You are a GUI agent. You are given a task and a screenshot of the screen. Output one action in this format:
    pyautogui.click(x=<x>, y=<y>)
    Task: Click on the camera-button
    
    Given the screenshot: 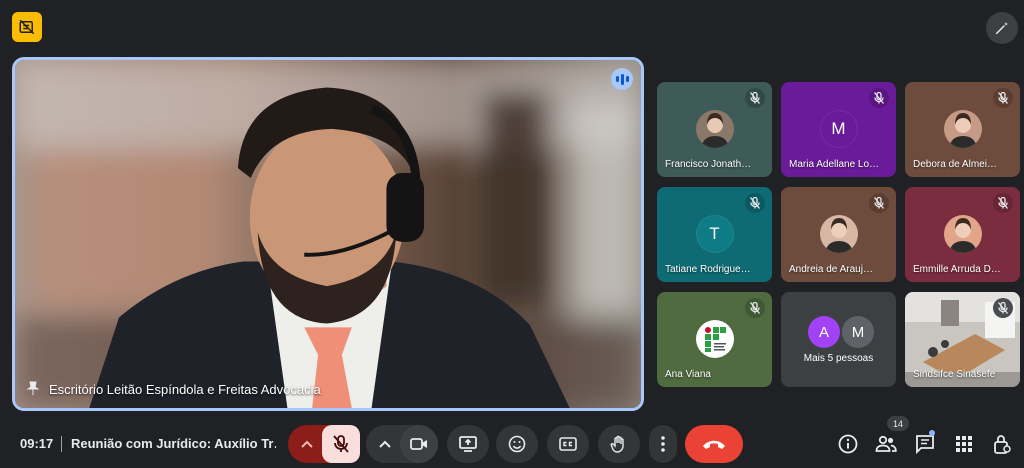 What is the action you would take?
    pyautogui.click(x=419, y=444)
    